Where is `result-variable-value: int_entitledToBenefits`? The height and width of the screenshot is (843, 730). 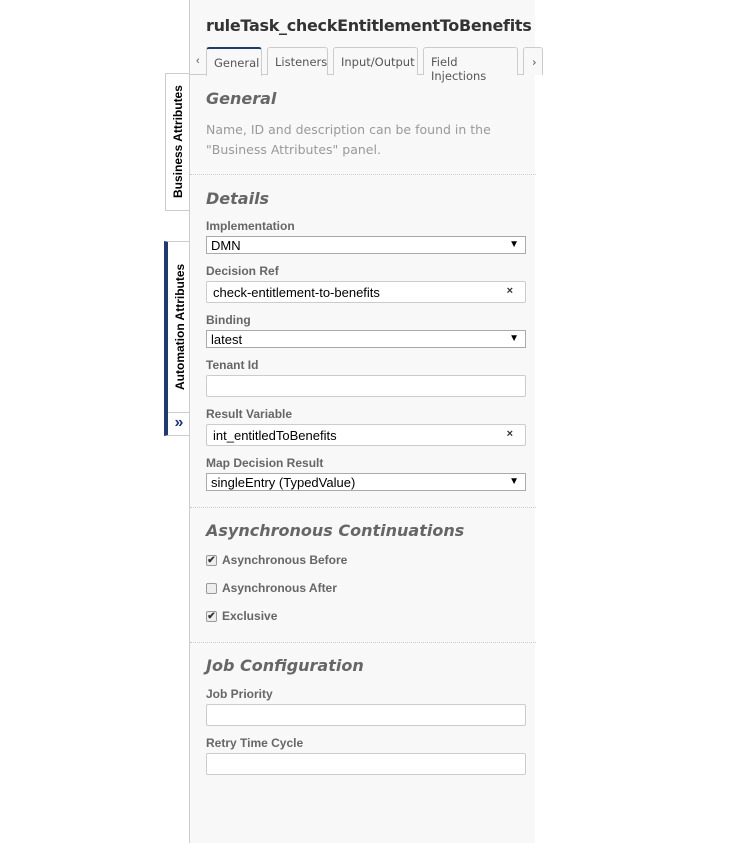
result-variable-value: int_entitledToBenefits is located at coordinates (275, 435).